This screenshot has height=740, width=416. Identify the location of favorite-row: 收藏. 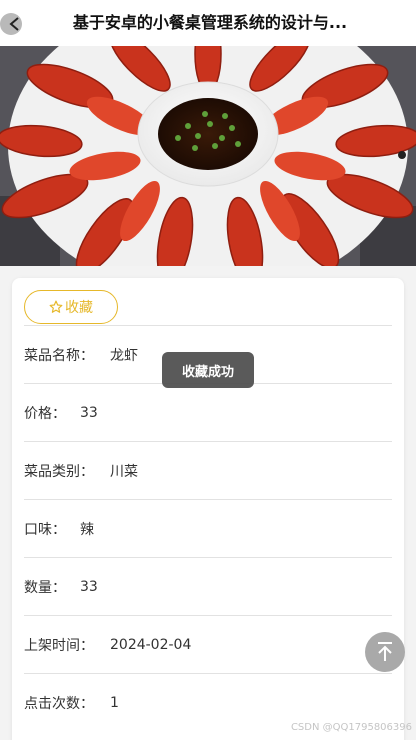
(208, 302).